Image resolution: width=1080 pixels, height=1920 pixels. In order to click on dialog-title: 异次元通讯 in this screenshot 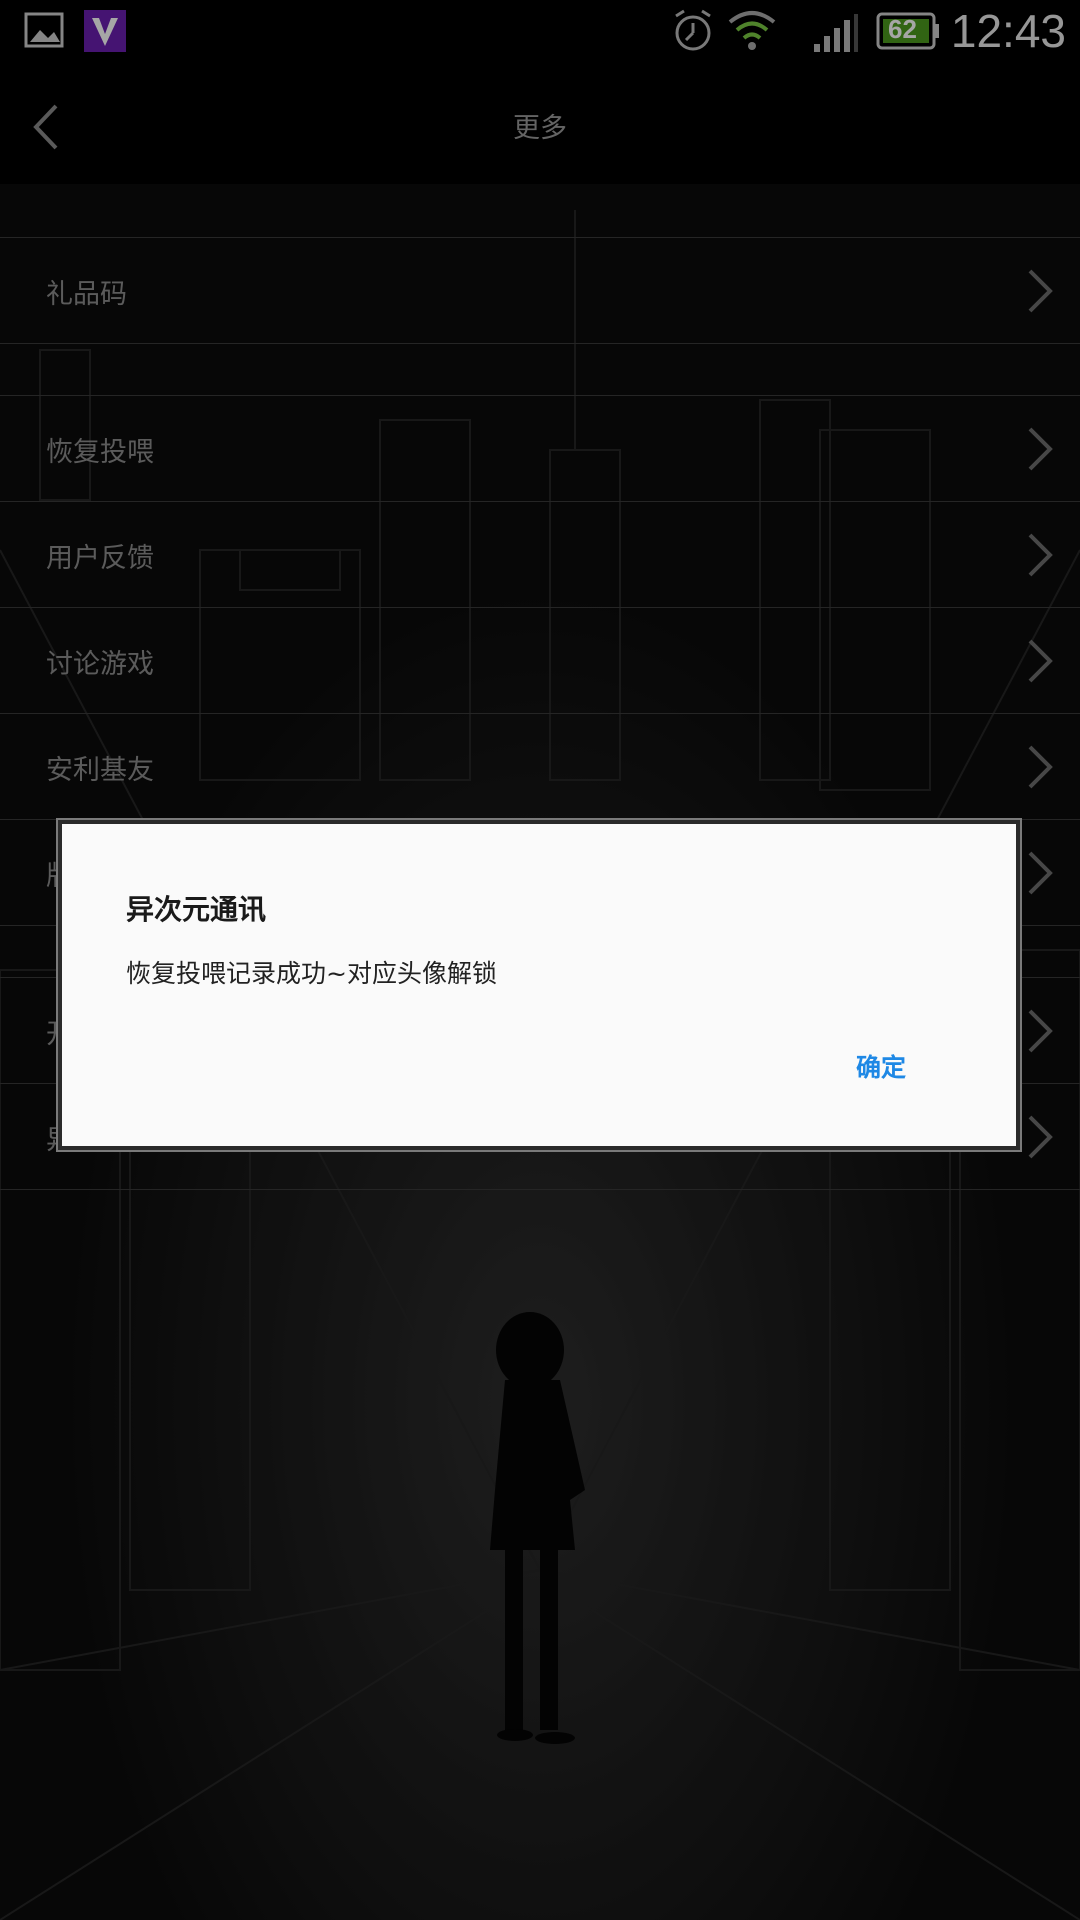, I will do `click(196, 909)`.